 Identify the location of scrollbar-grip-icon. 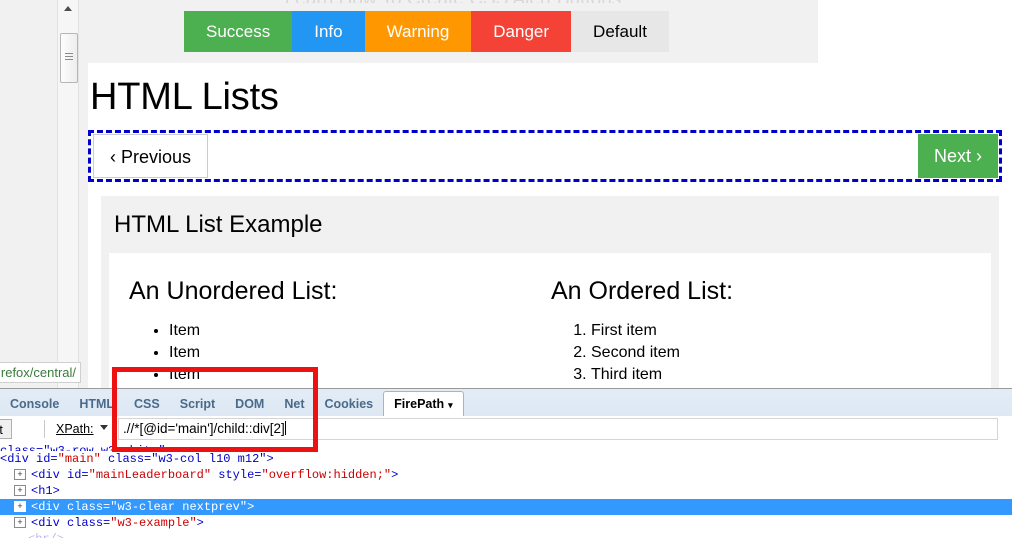
(69, 56).